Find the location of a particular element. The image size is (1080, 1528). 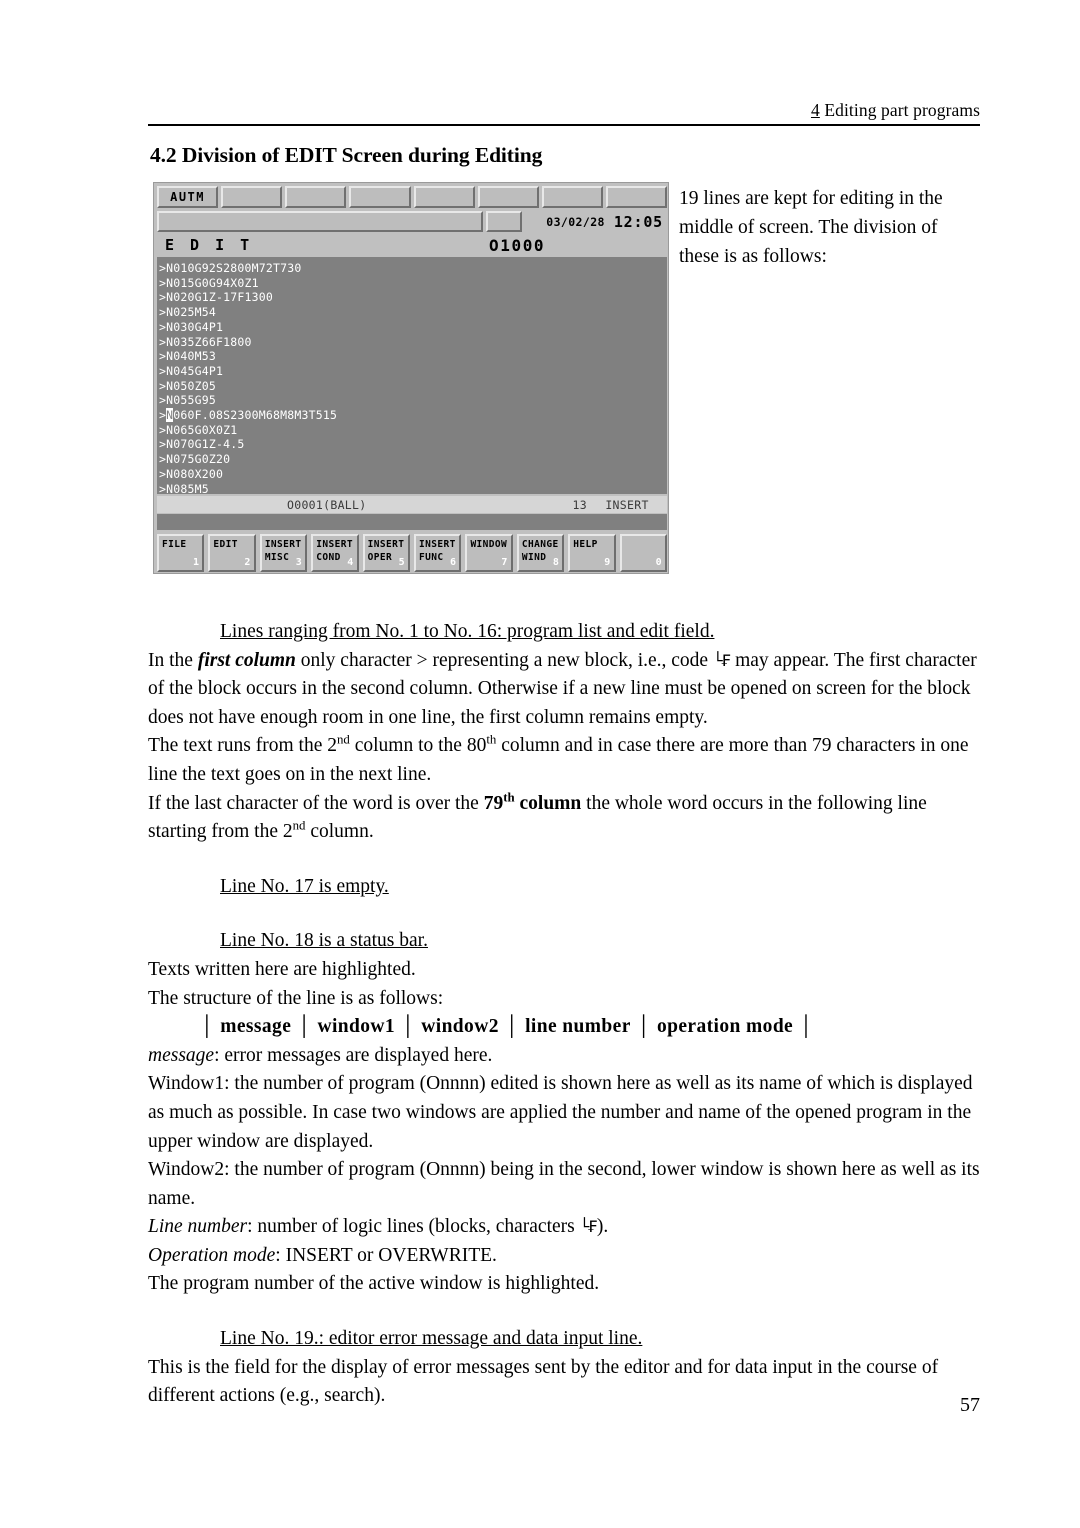

p3-sup-nd: nd is located at coordinates (299, 825).